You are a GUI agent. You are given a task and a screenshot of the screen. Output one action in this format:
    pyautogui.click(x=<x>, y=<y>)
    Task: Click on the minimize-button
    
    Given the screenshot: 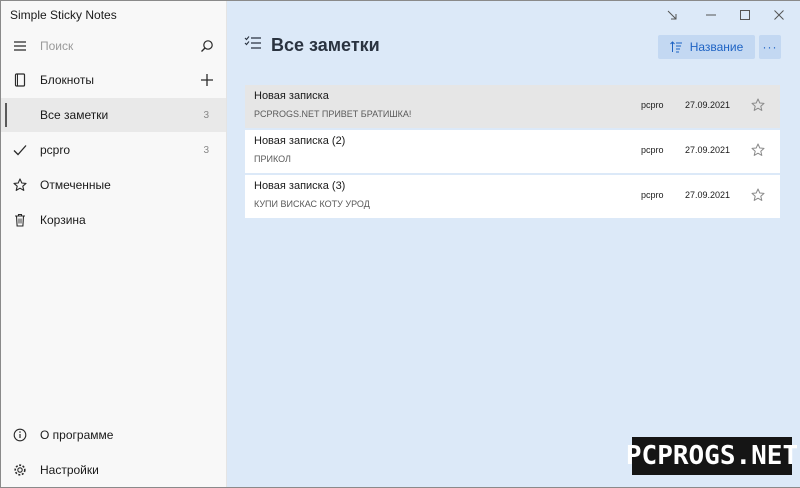 What is the action you would take?
    pyautogui.click(x=711, y=15)
    